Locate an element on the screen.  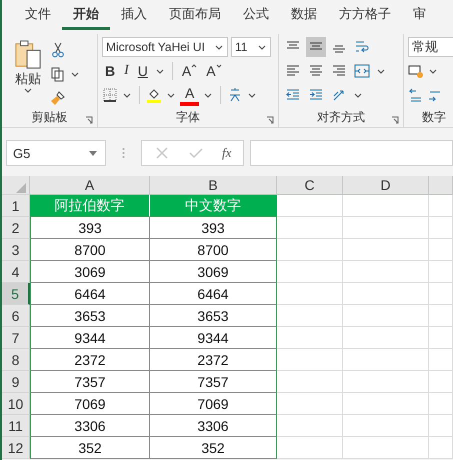
clipboard-icon is located at coordinates (28, 55).